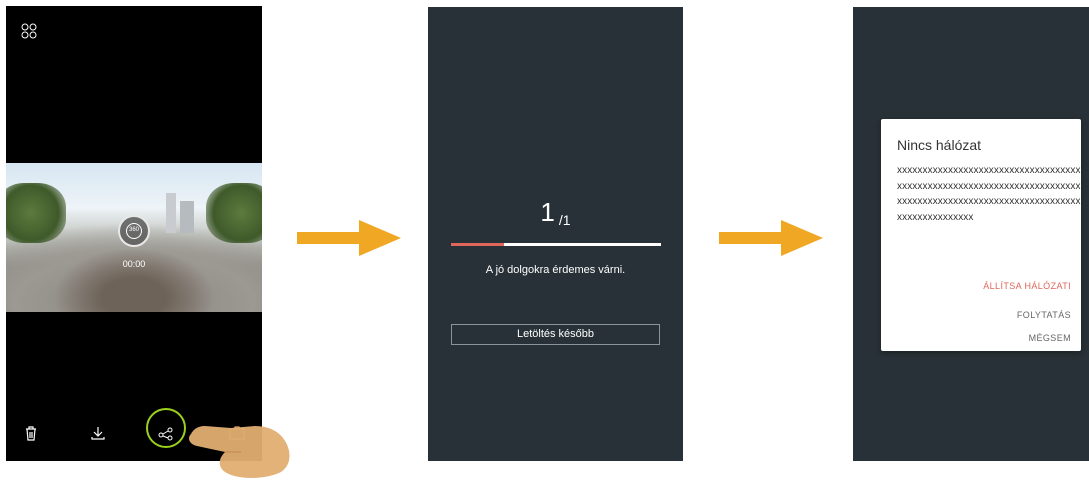 Image resolution: width=1089 pixels, height=481 pixels. What do you see at coordinates (556, 244) in the screenshot?
I see `progress-bar` at bounding box center [556, 244].